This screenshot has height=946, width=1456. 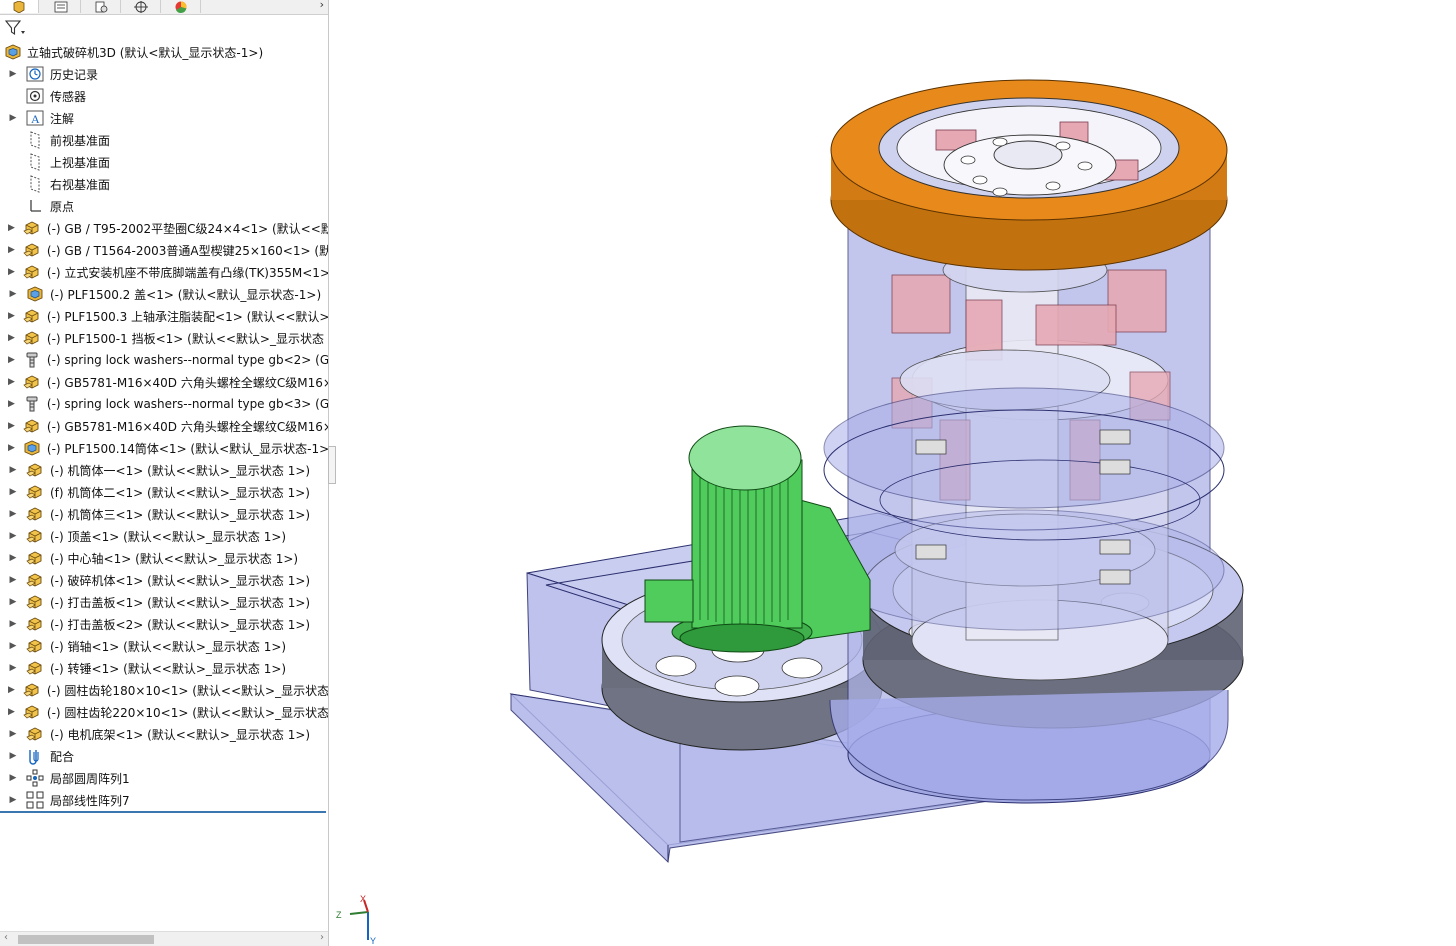 What do you see at coordinates (164, 712) in the screenshot?
I see `tree-item: ▶ (-) 圆柱齿轮220×10<1> (默认<<默认>_显示状态 1` at bounding box center [164, 712].